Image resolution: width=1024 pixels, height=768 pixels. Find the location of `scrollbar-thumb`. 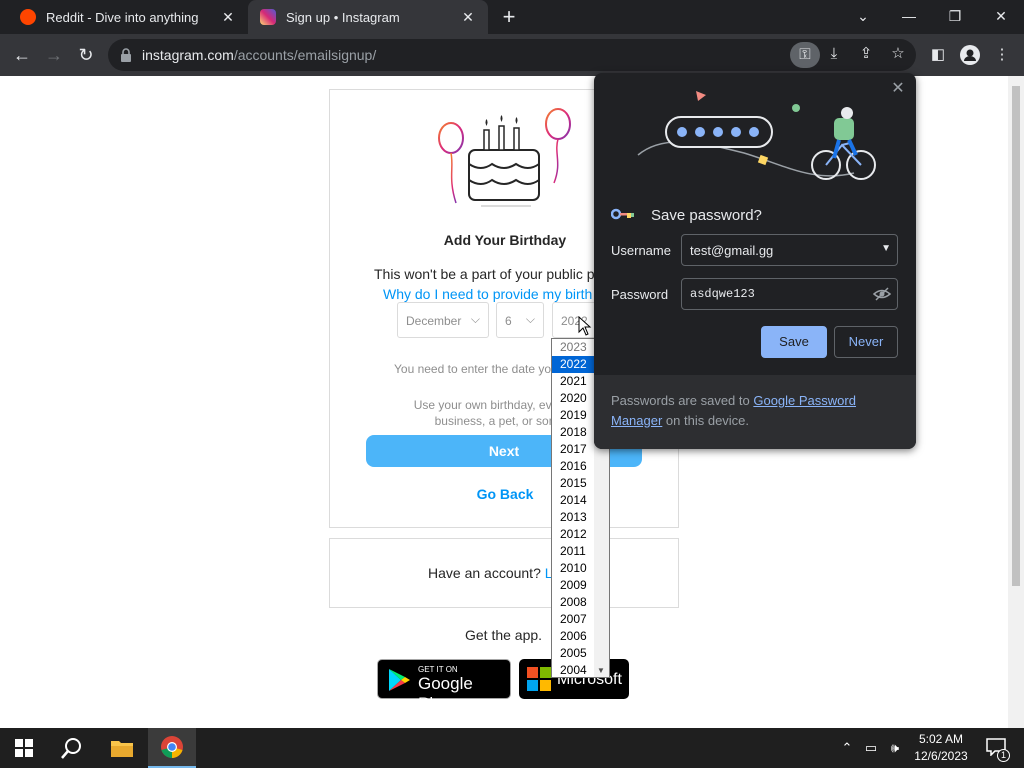

scrollbar-thumb is located at coordinates (1016, 336).